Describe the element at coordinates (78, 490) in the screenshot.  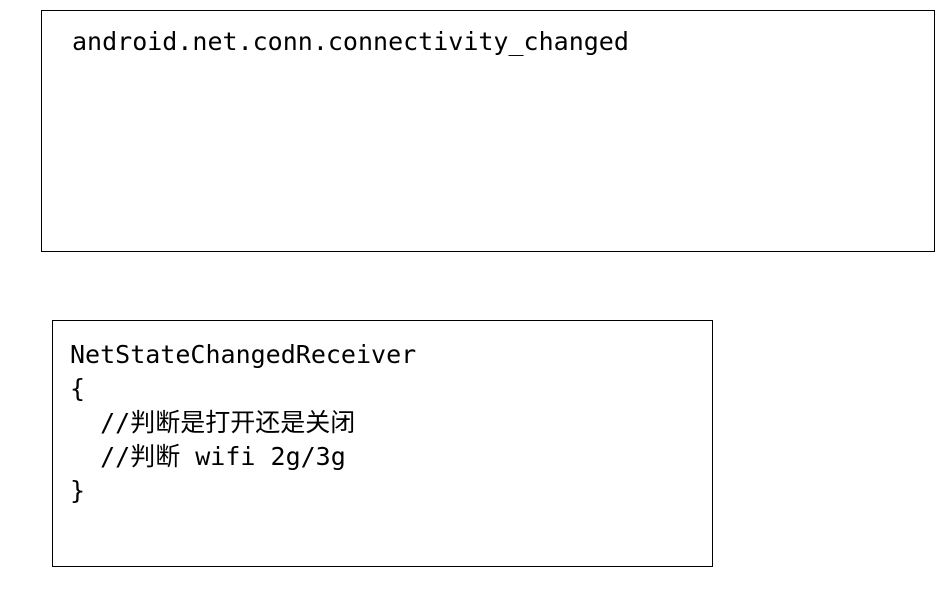
I see `close-brace: }` at that location.